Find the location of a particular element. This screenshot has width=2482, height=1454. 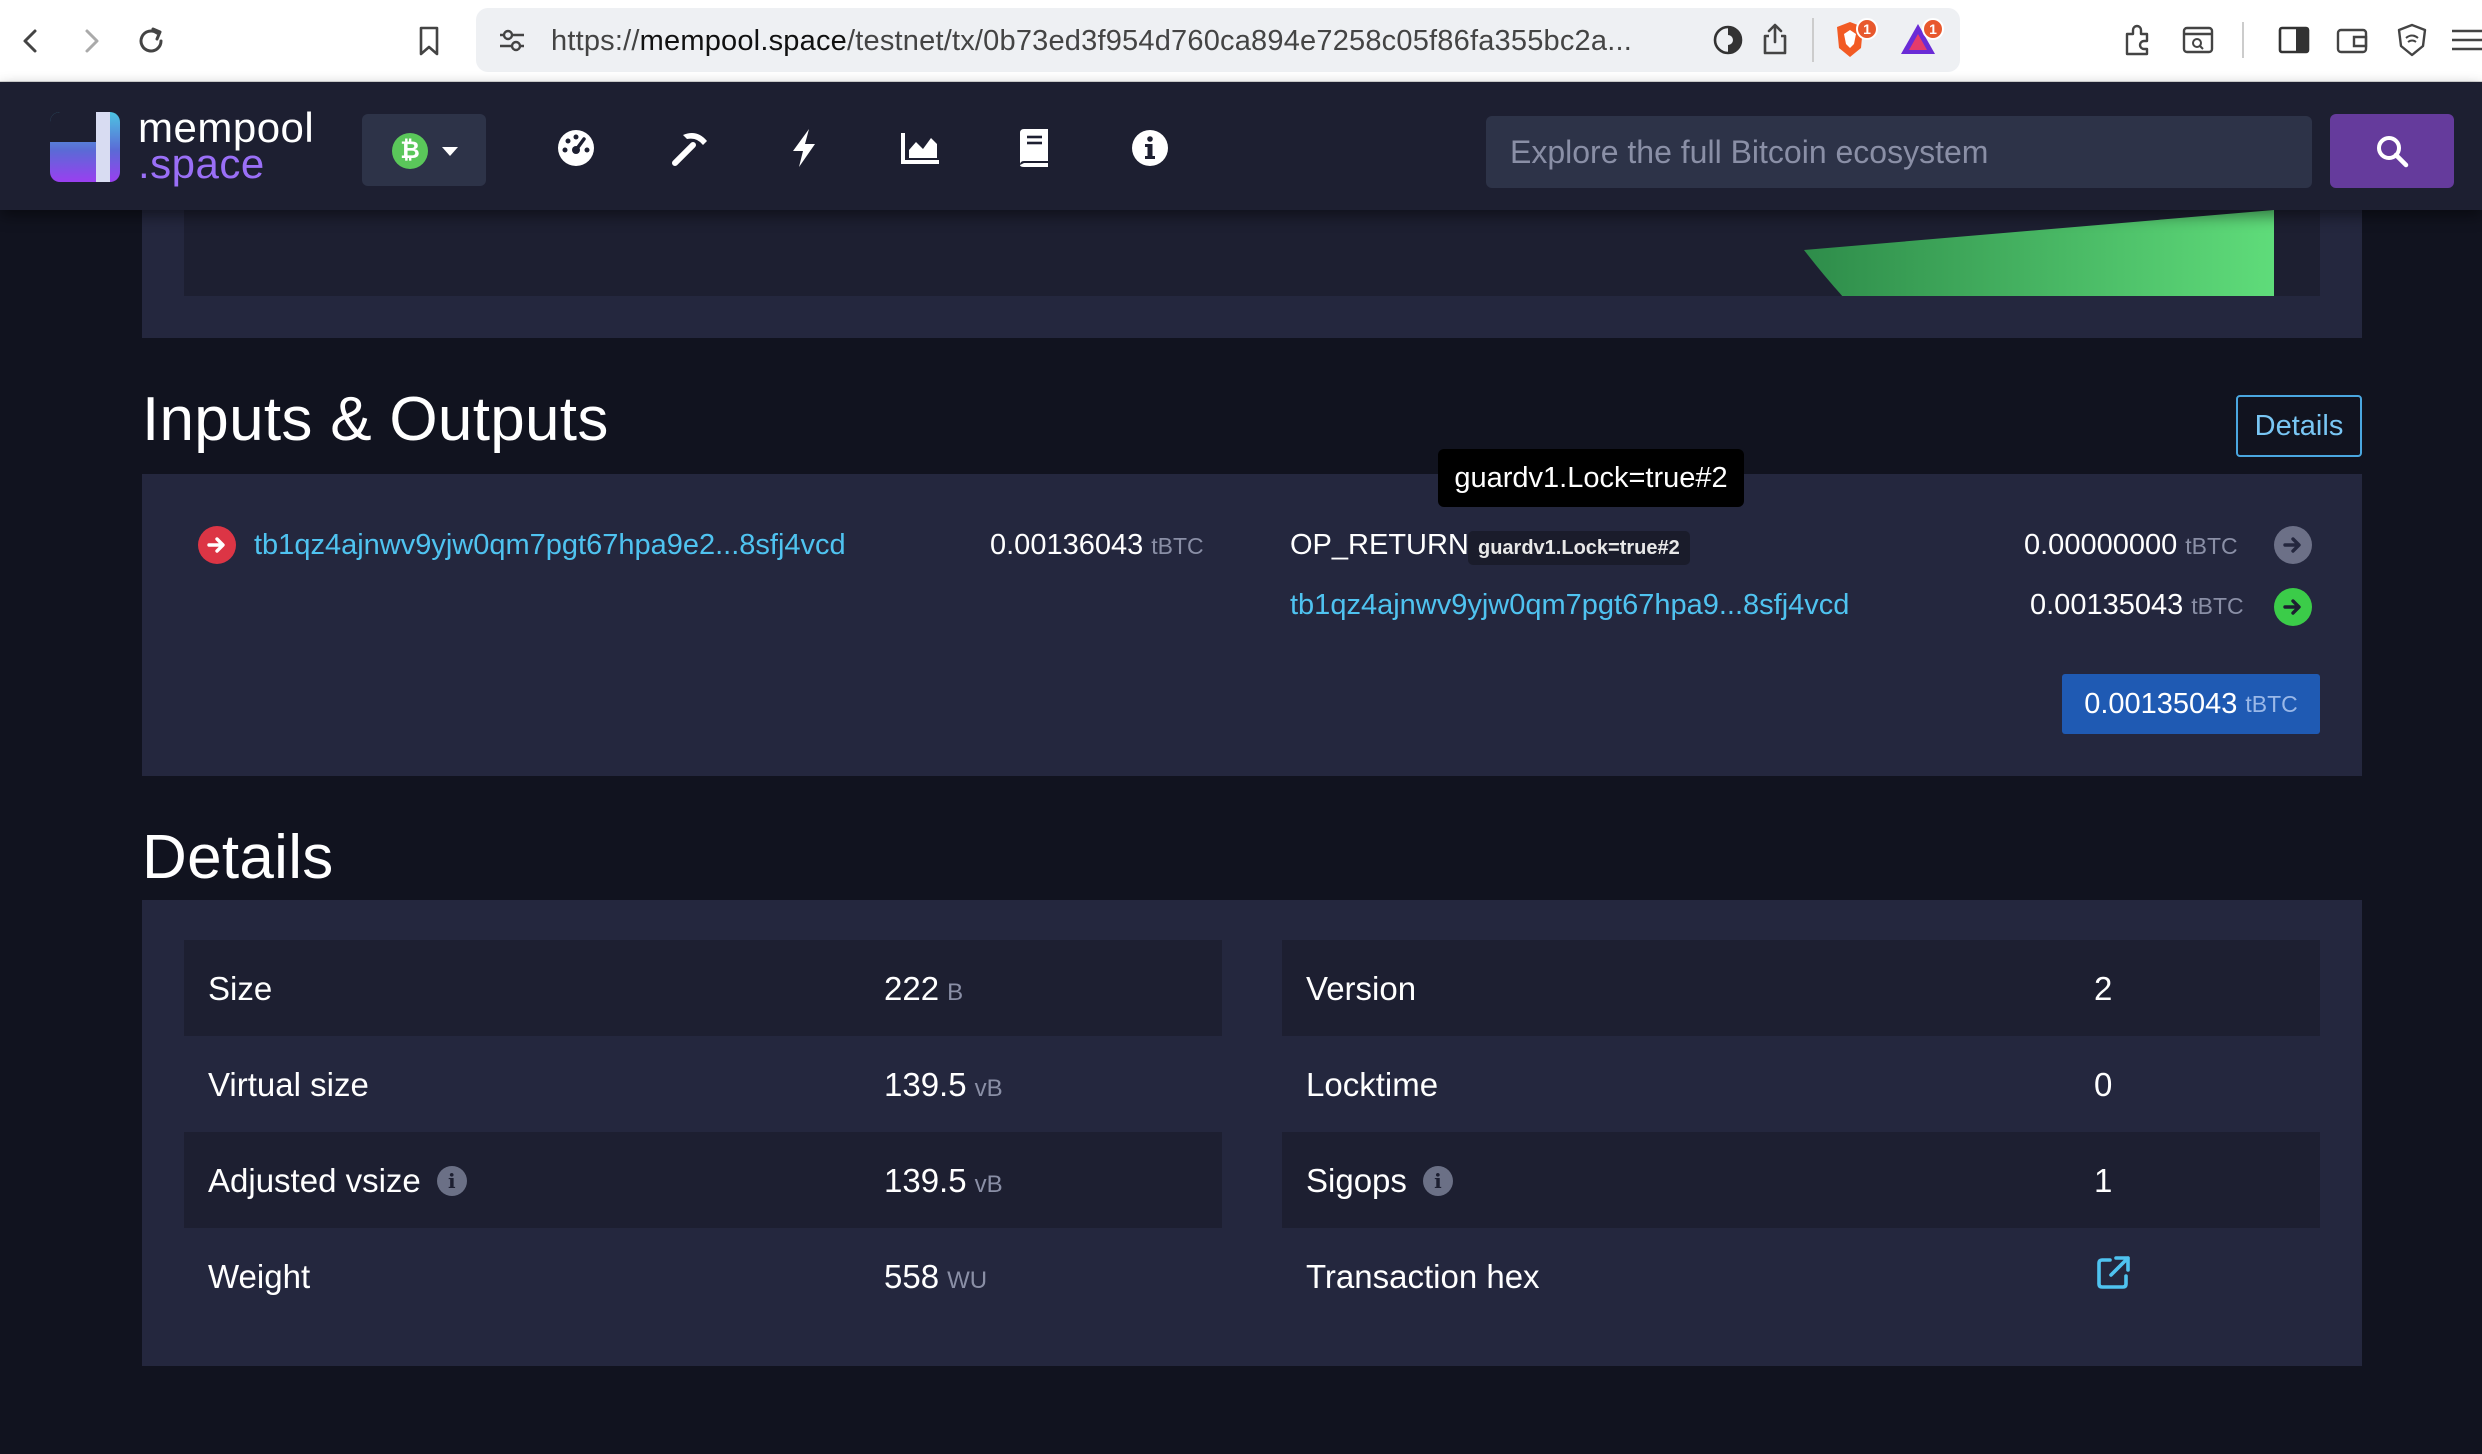

brave-rewards-icon: 1 is located at coordinates (1921, 39).